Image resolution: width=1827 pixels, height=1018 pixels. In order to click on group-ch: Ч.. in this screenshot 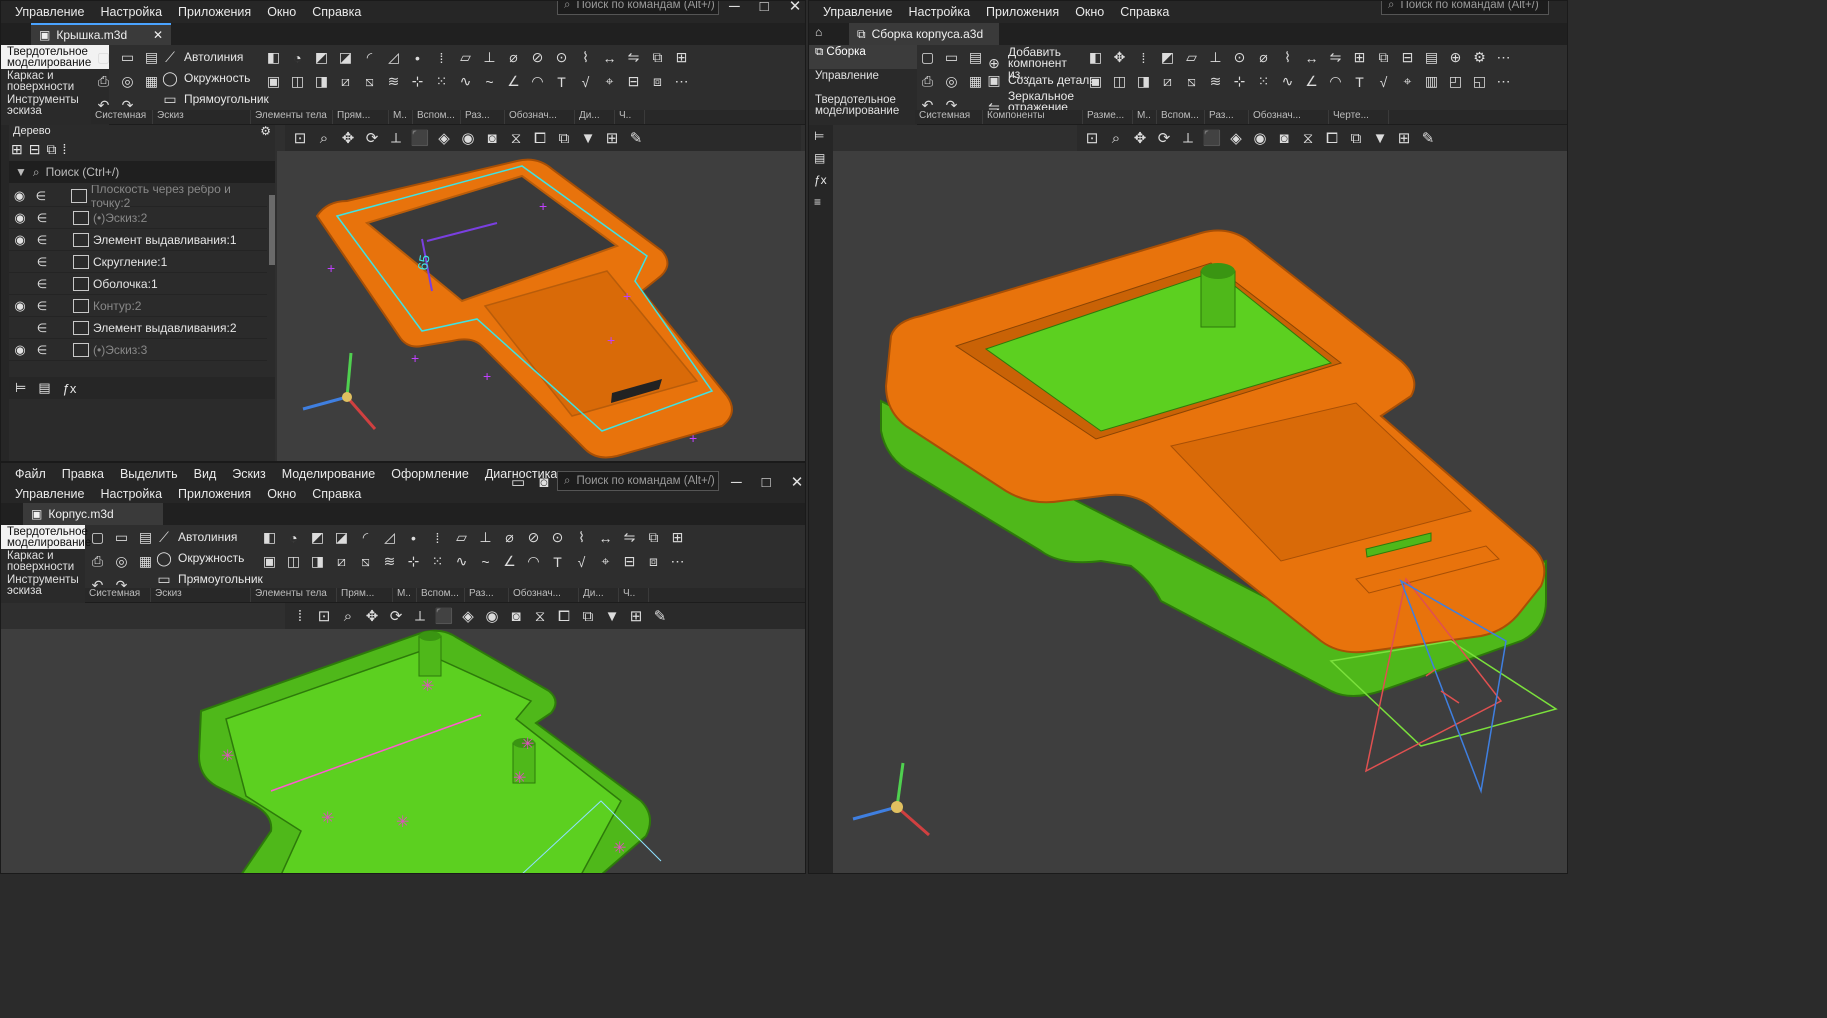, I will do `click(634, 595)`.